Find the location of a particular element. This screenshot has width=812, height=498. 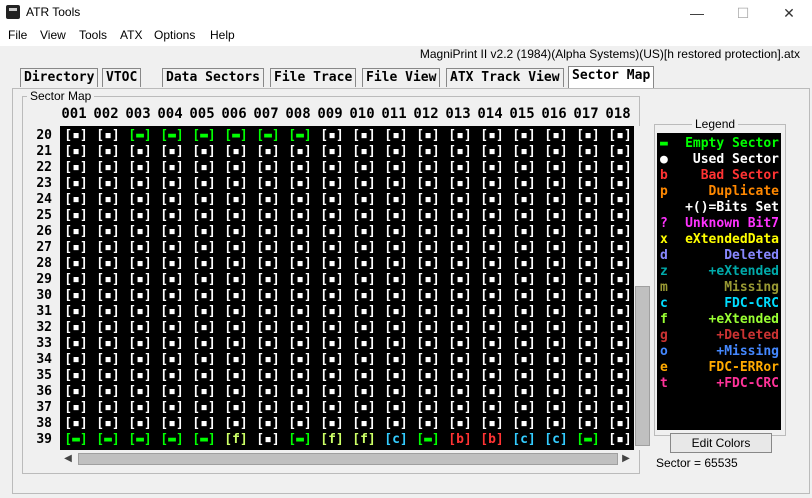

tab-data-sectors: Data Sectors is located at coordinates (213, 77).